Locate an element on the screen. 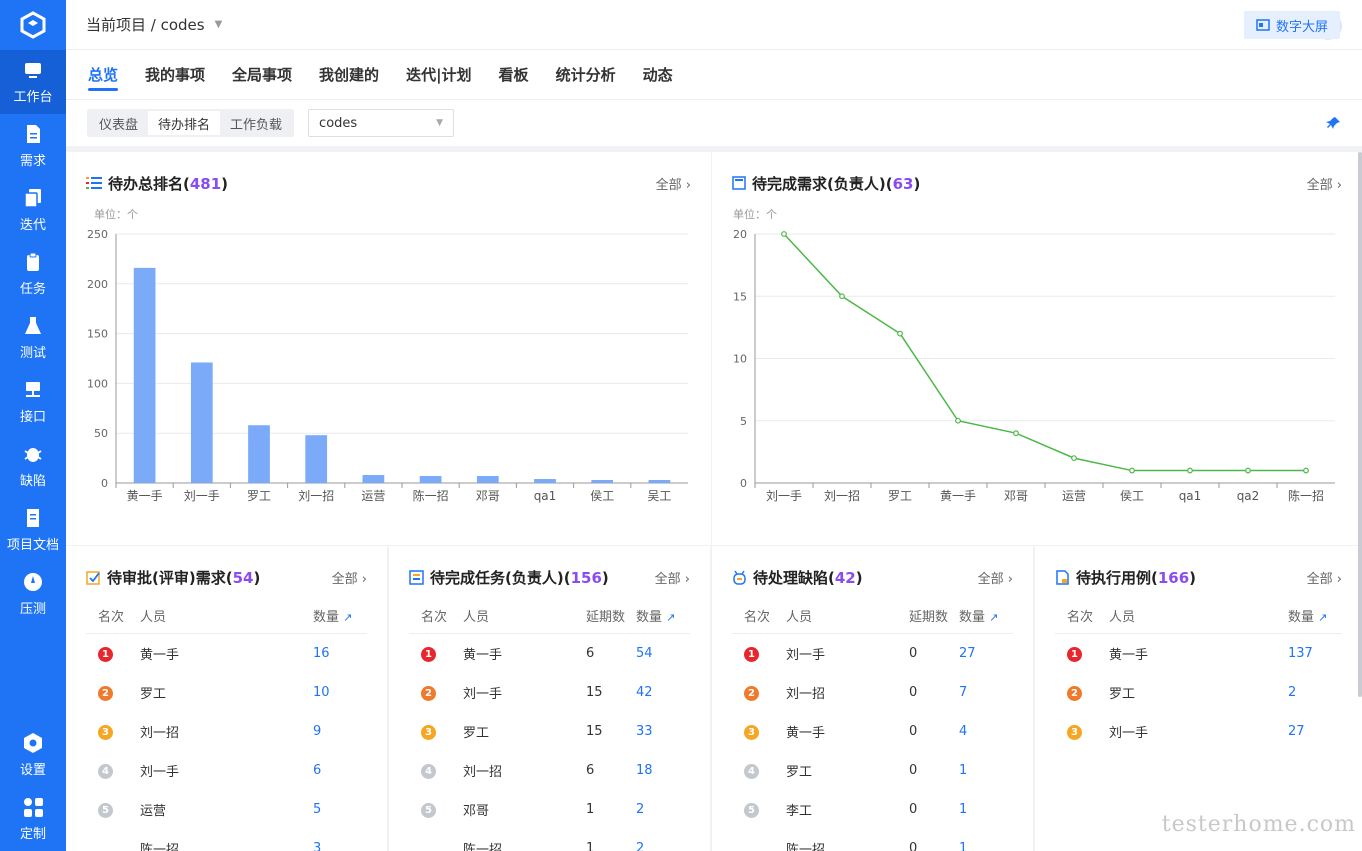 The width and height of the screenshot is (1362, 851). table-row: 2 刘一手 15 42 is located at coordinates (549, 692).